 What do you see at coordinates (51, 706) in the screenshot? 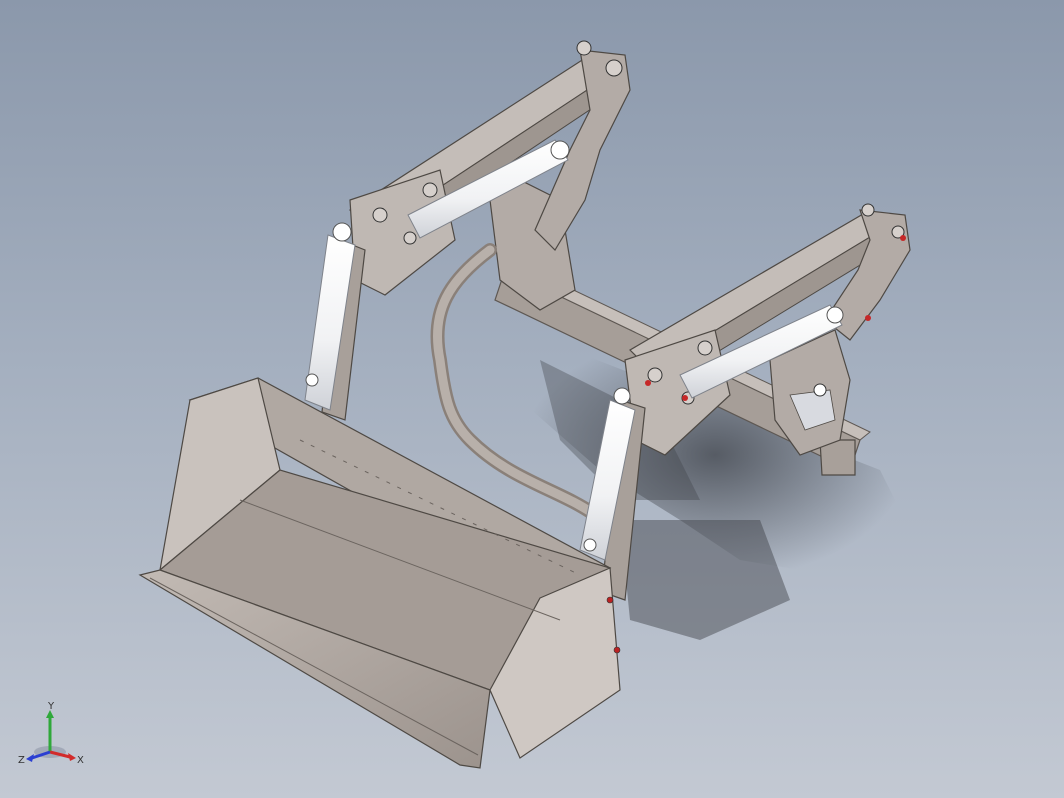
I see `y-axis-label: Y` at bounding box center [51, 706].